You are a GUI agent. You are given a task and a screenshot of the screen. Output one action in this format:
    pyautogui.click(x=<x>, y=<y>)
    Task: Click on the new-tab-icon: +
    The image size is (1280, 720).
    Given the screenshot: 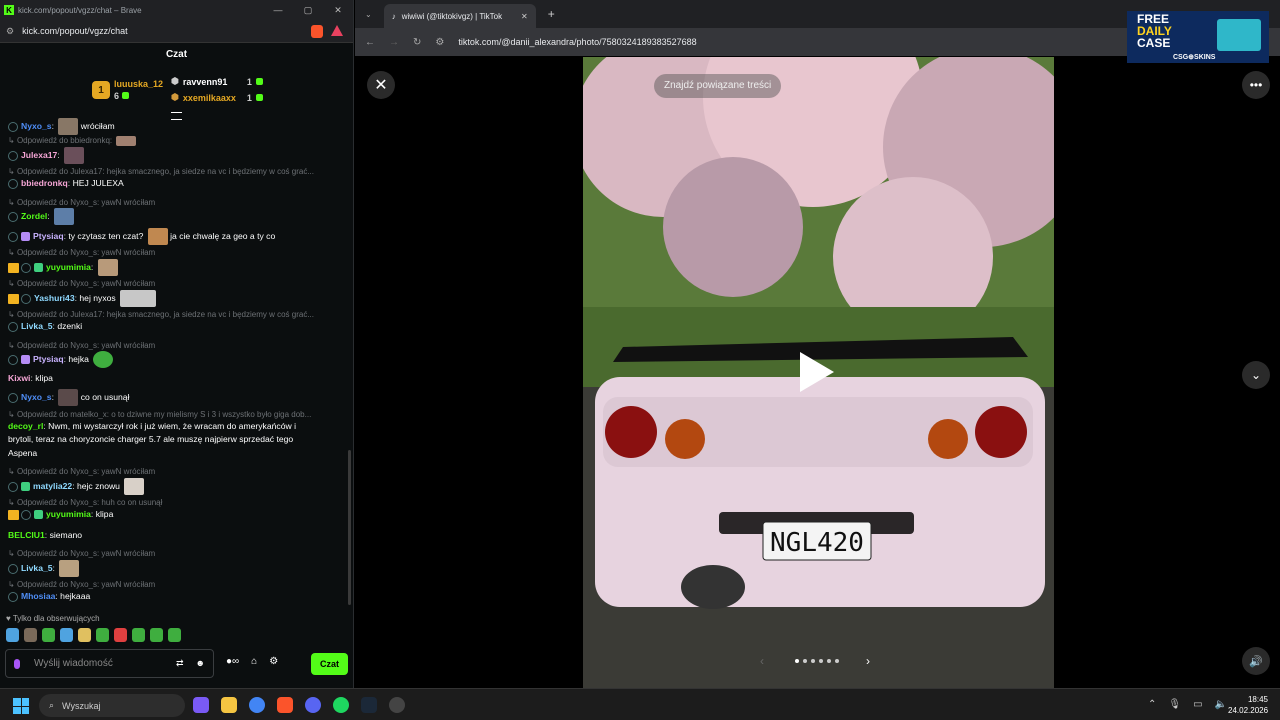 What is the action you would take?
    pyautogui.click(x=551, y=14)
    